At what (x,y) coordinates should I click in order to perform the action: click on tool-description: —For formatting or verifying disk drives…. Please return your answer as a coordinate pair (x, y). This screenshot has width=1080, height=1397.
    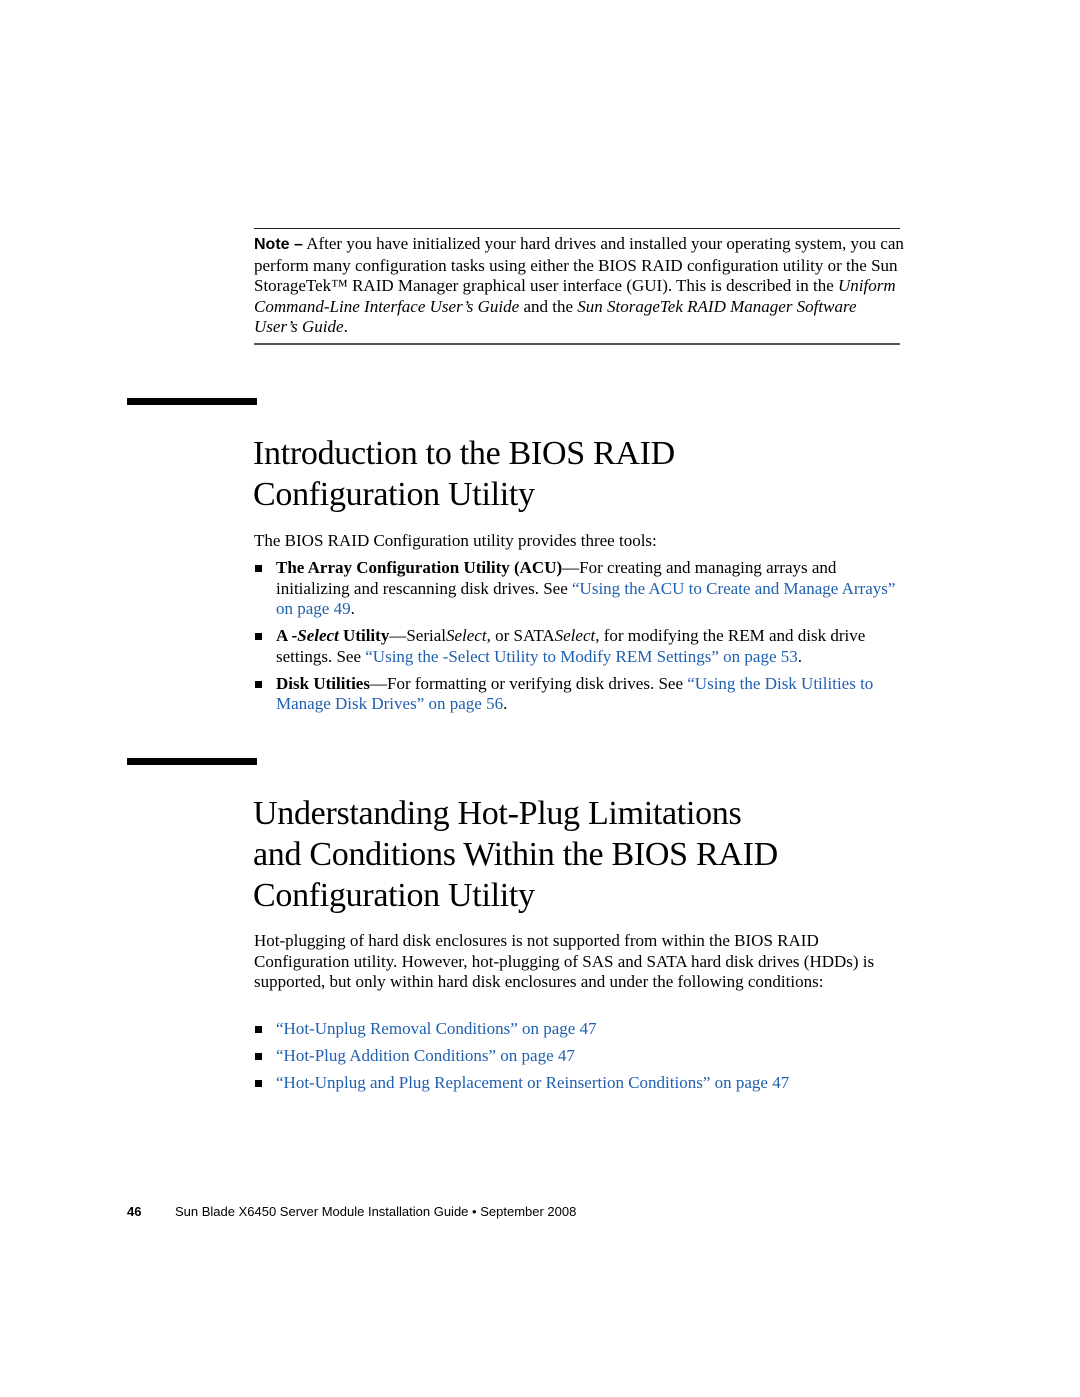
    Looking at the image, I should click on (528, 683).